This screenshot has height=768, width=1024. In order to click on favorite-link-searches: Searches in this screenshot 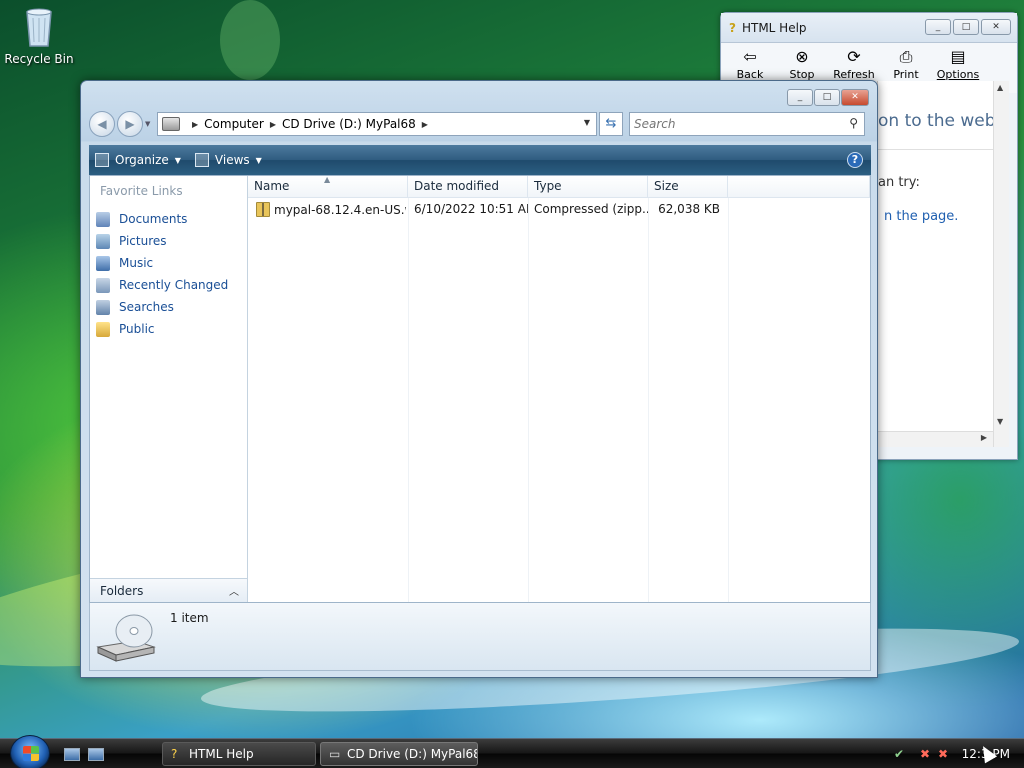, I will do `click(162, 307)`.